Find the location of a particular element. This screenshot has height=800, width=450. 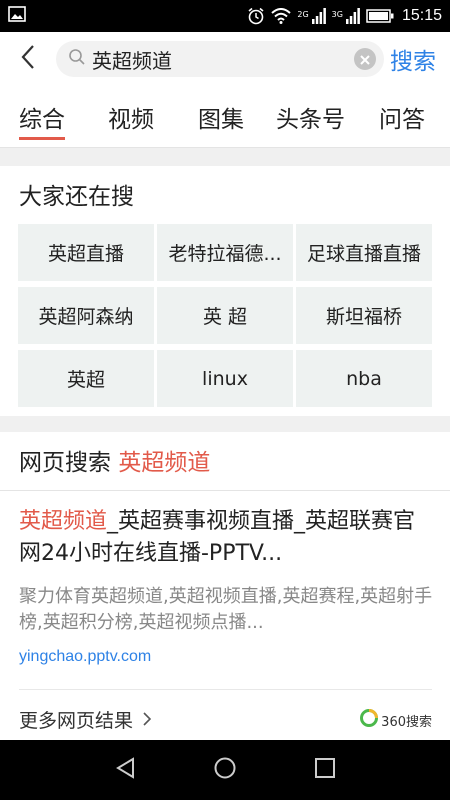

network-type-label: 3G is located at coordinates (337, 14).